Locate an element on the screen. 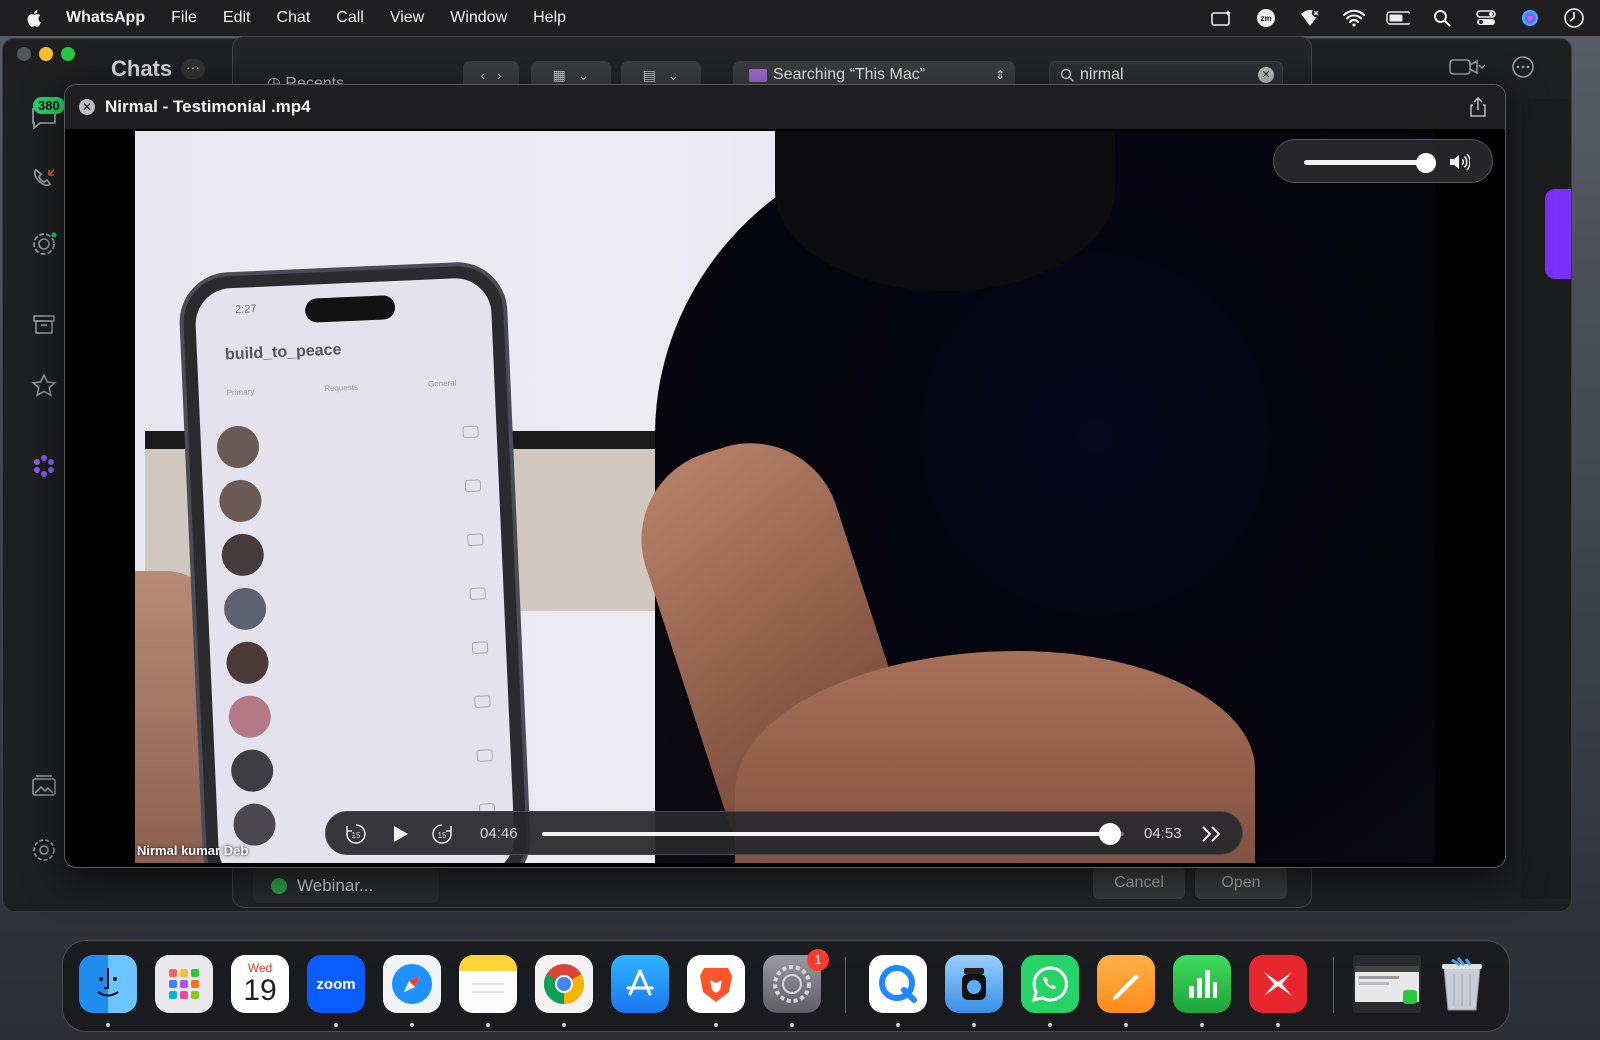 The width and height of the screenshot is (1600, 1040). dock-chrome is located at coordinates (564, 984).